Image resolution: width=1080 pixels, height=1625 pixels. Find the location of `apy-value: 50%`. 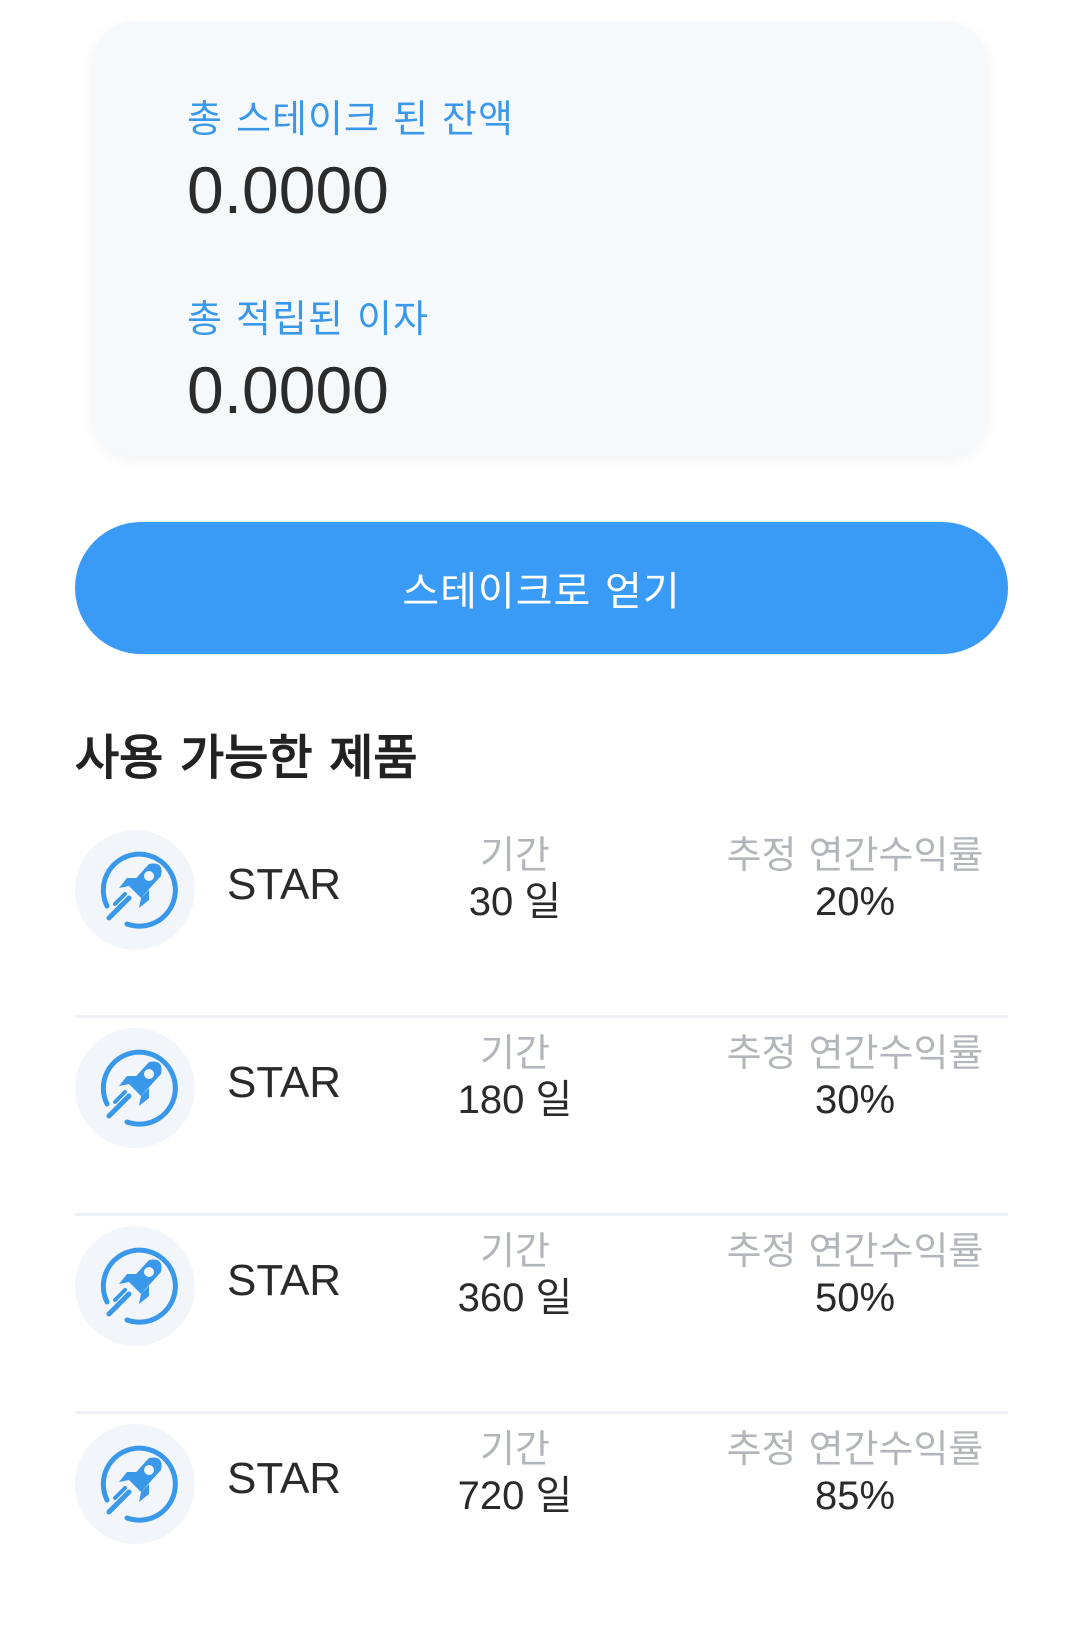

apy-value: 50% is located at coordinates (855, 1298).